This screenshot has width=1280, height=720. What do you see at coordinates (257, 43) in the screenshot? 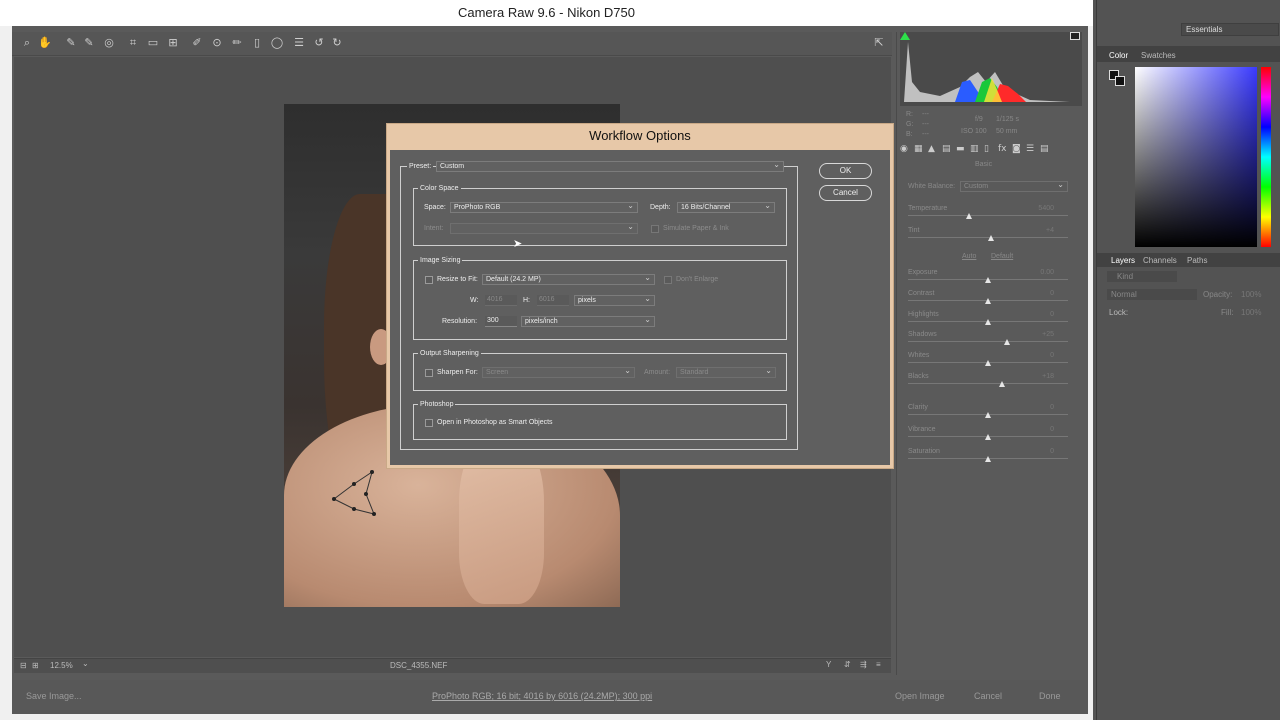
I see `graduated-filter-icon: ▯` at bounding box center [257, 43].